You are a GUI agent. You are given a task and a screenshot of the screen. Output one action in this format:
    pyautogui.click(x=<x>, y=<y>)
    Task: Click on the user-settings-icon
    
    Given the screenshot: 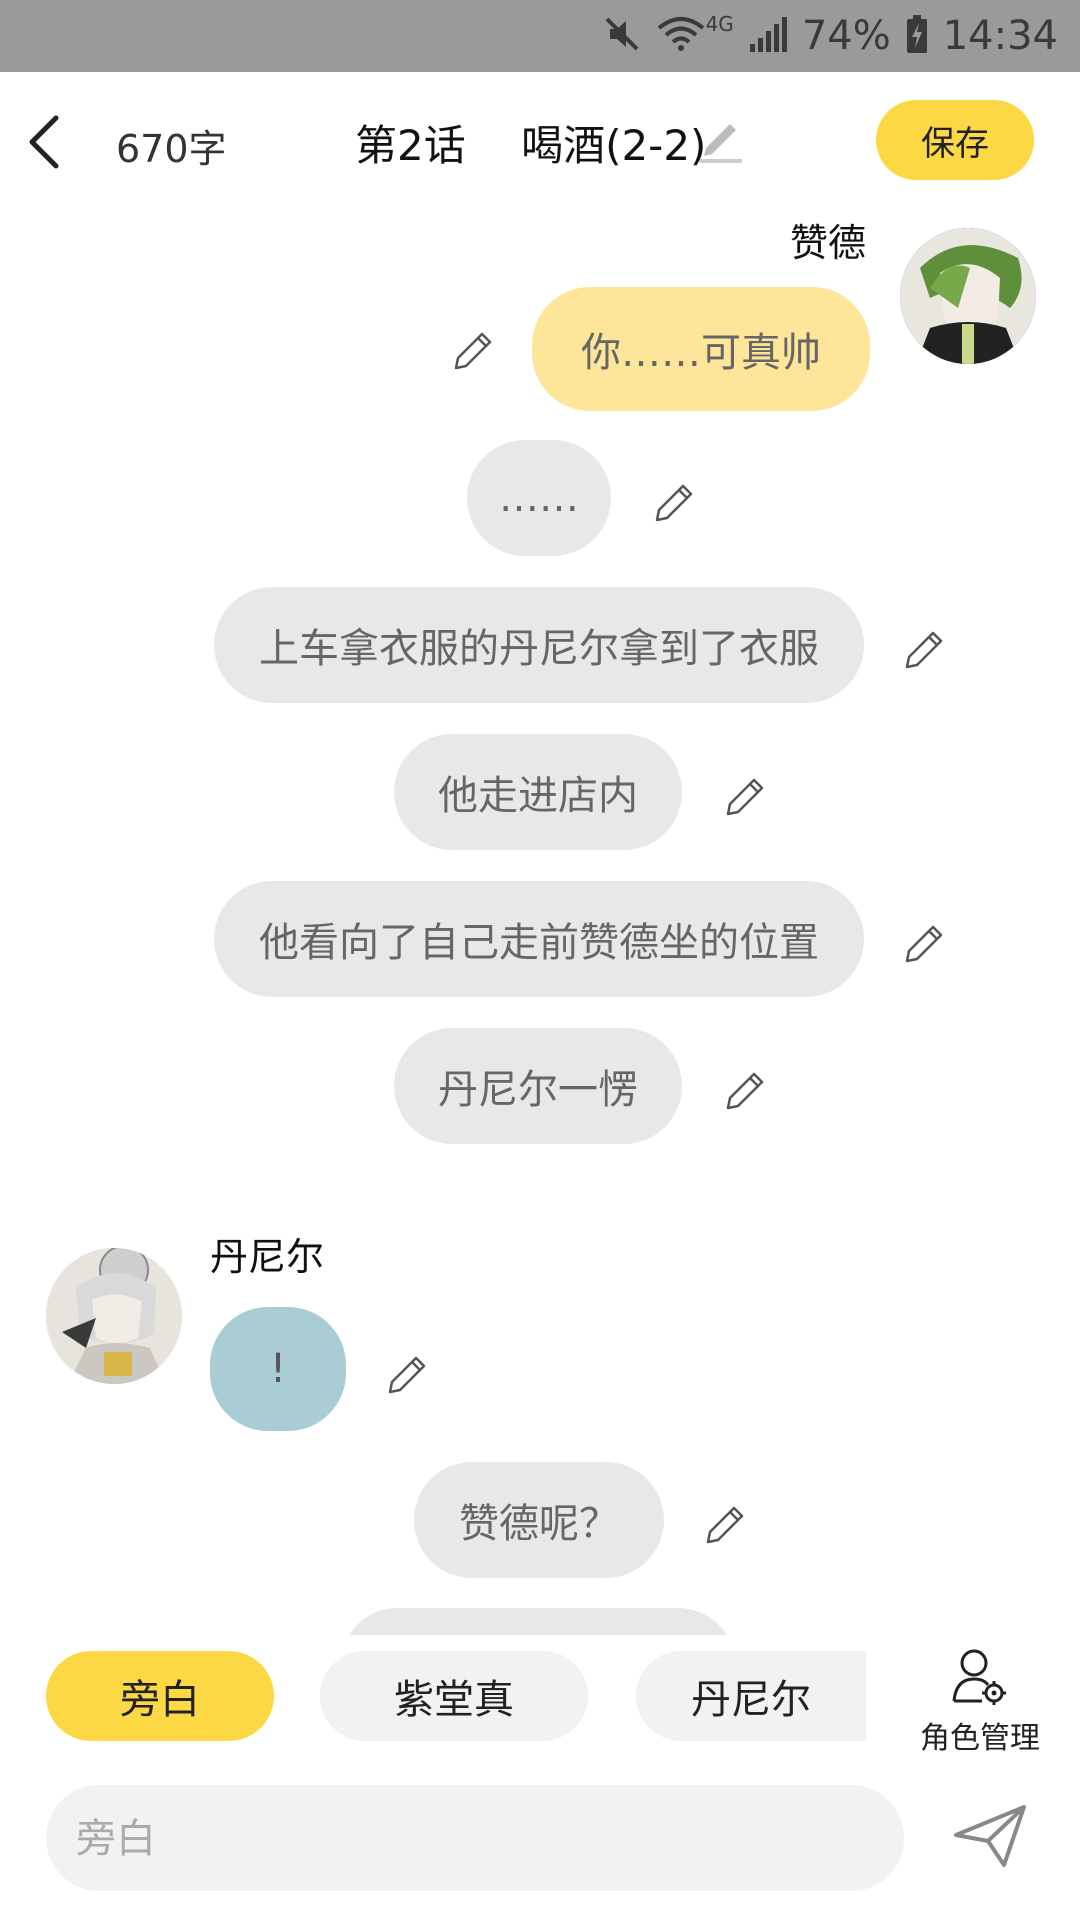 What is the action you would take?
    pyautogui.click(x=979, y=1677)
    